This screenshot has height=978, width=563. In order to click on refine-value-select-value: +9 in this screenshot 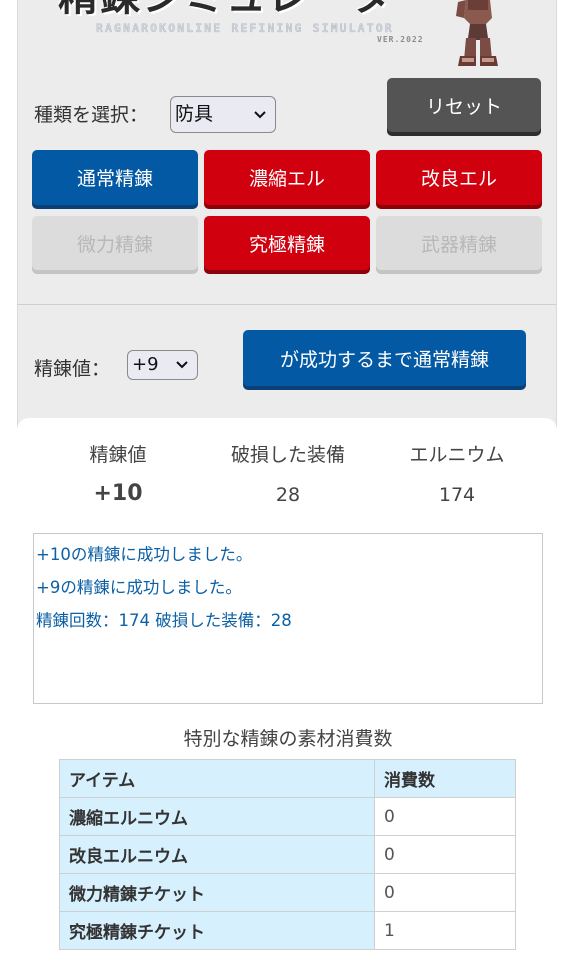, I will do `click(145, 364)`.